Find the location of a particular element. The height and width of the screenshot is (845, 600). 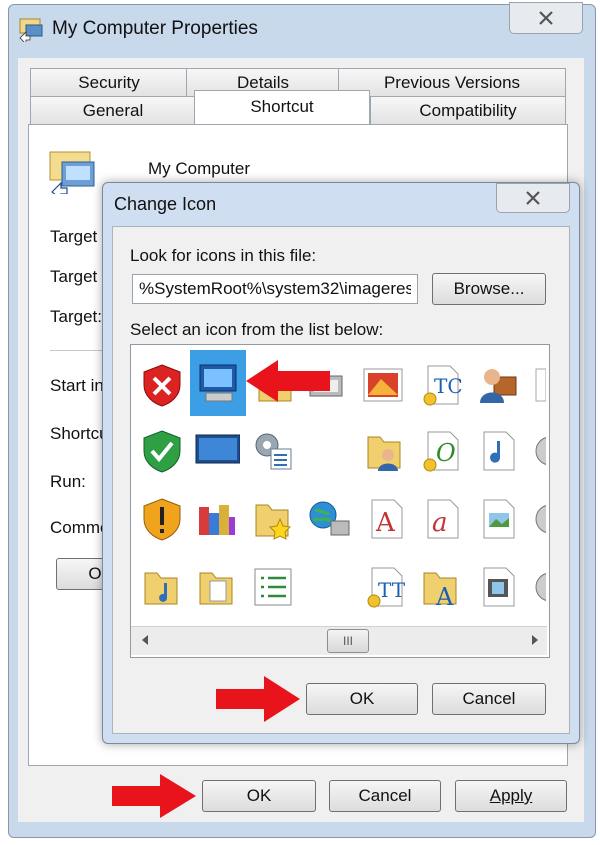

scroll-thumb: III is located at coordinates (348, 641).